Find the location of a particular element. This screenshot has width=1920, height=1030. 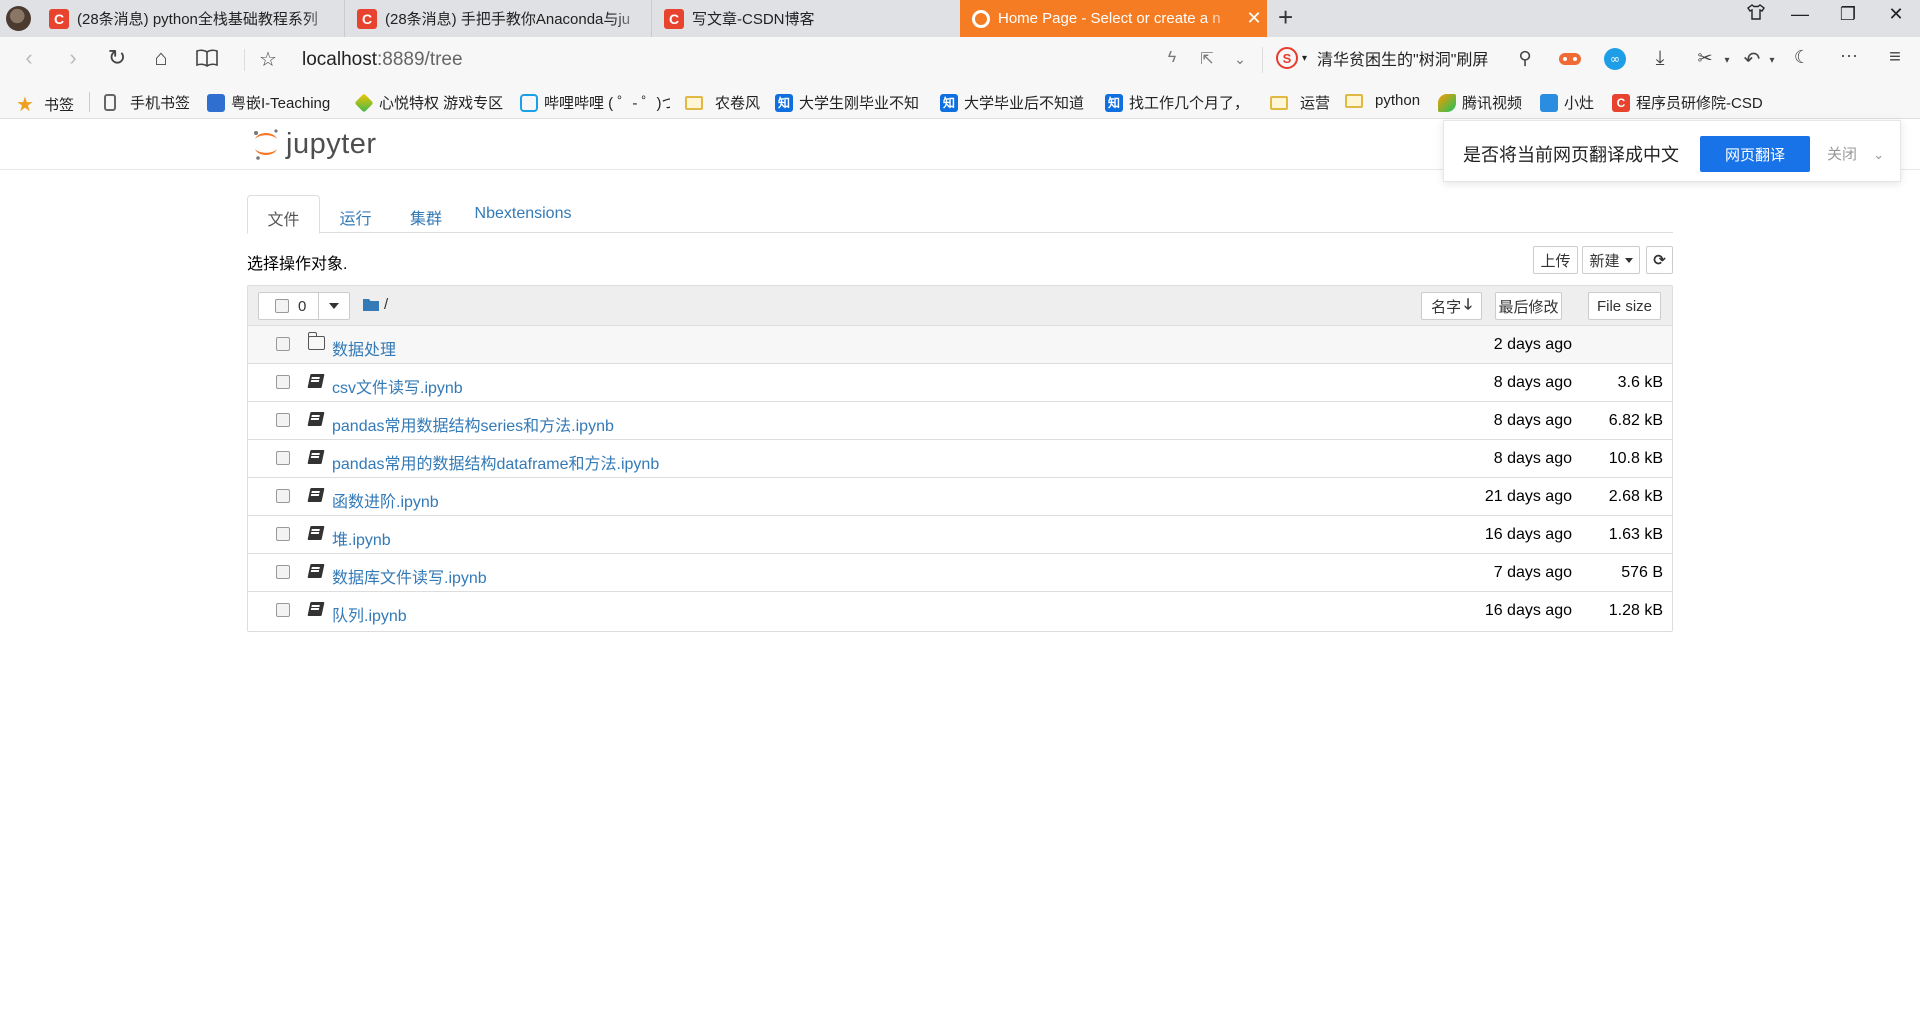

file-name-link: 数据库文件读写.ipynb is located at coordinates (409, 576).